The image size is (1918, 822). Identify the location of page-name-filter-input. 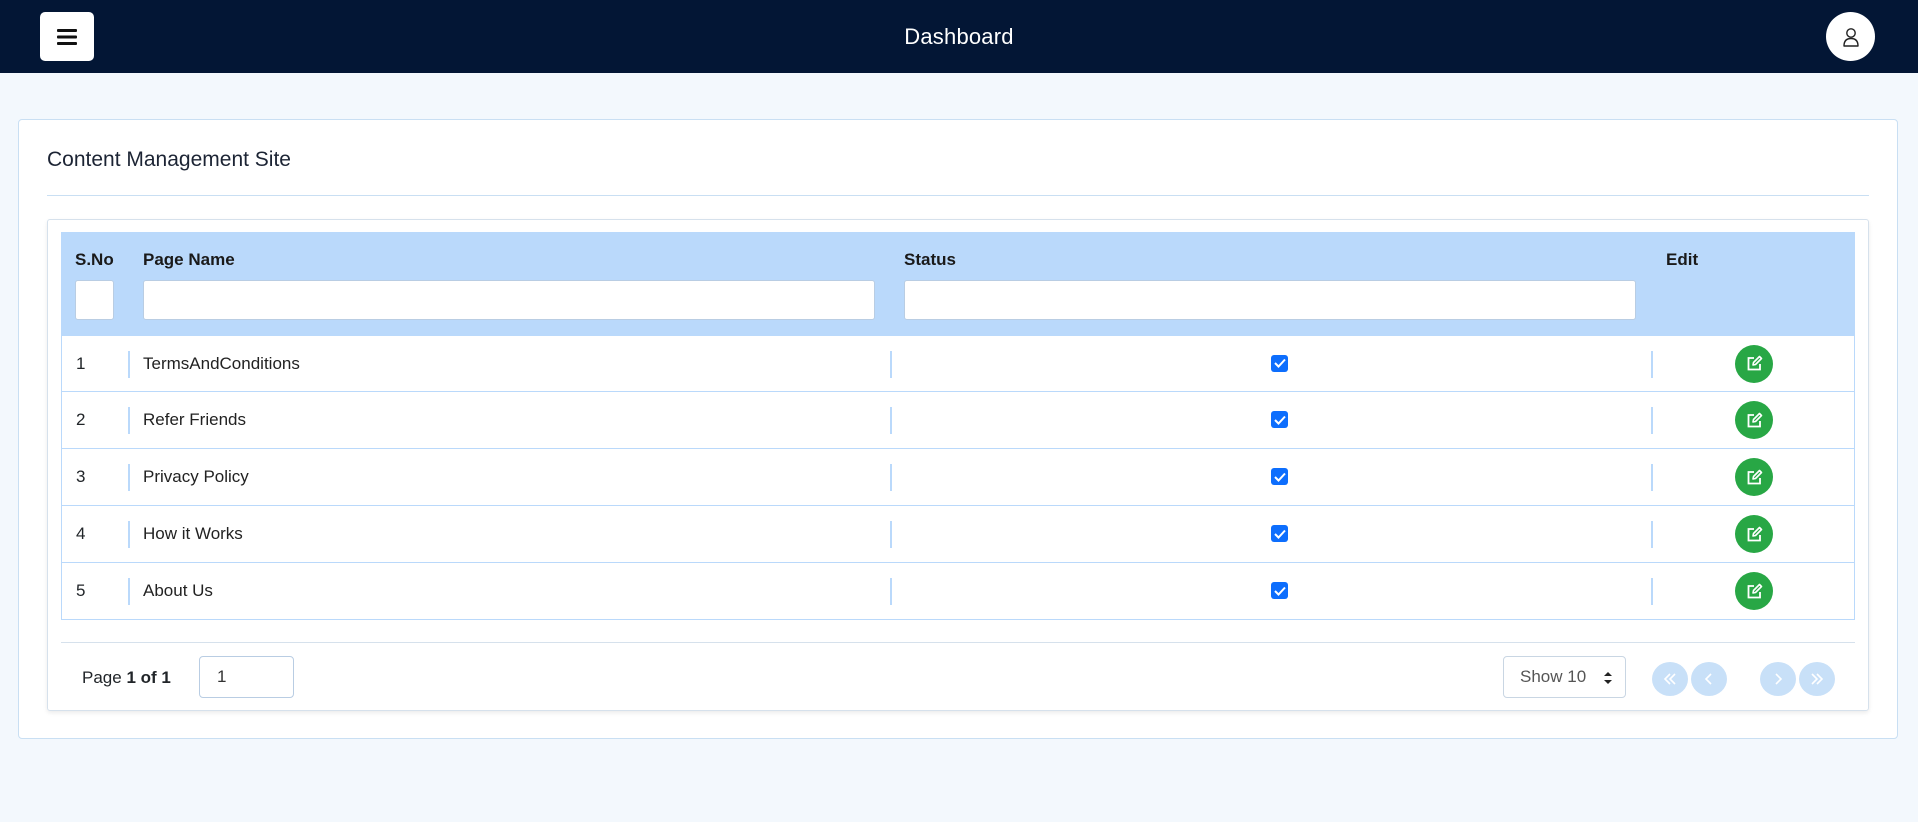
(509, 300).